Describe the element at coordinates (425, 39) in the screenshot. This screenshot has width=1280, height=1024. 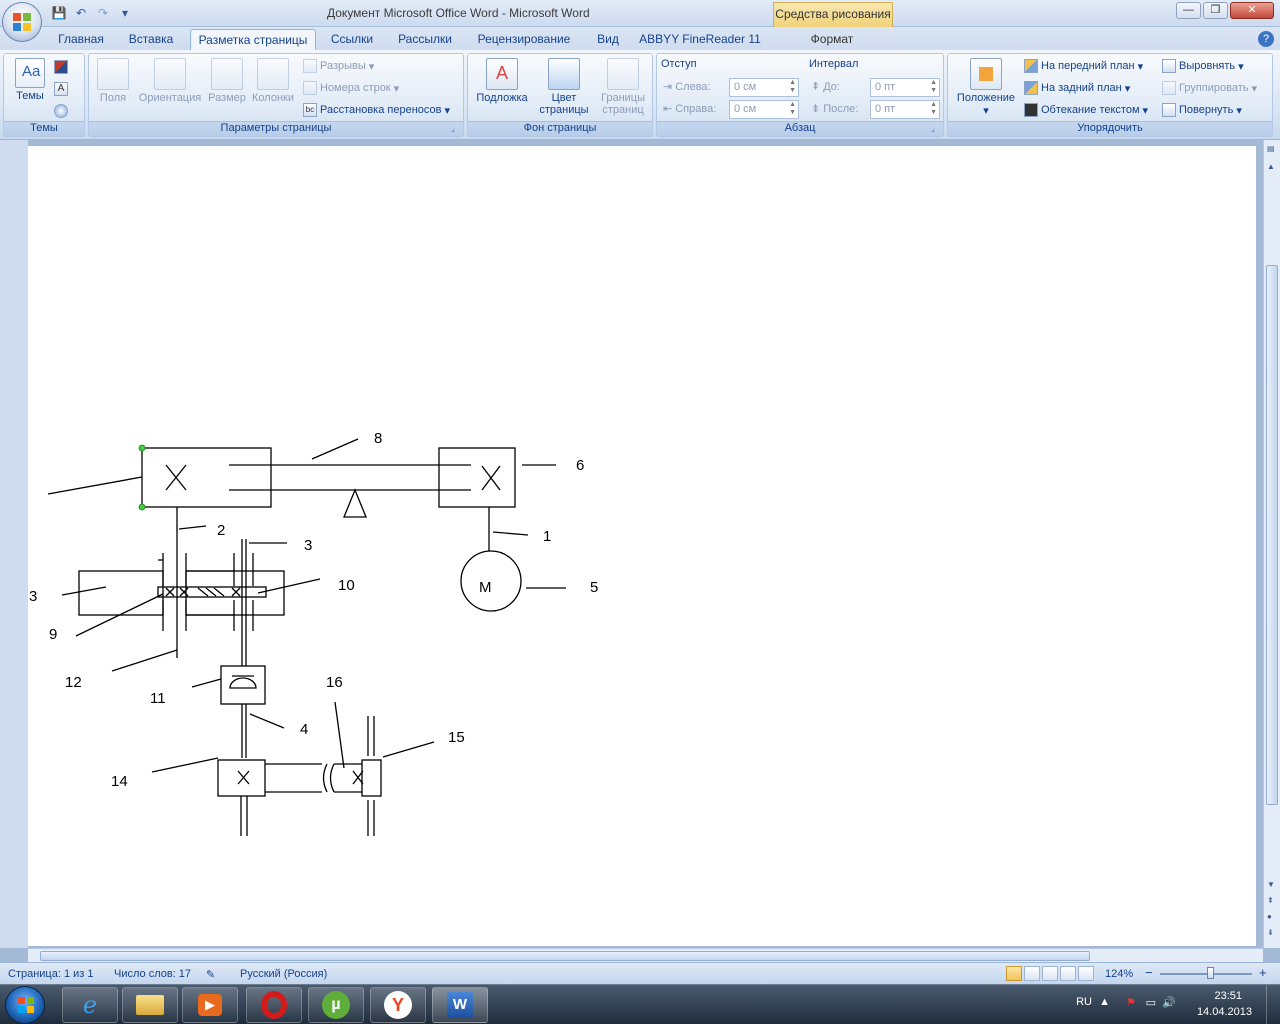
I see `tab-mailings: Рассылки` at that location.